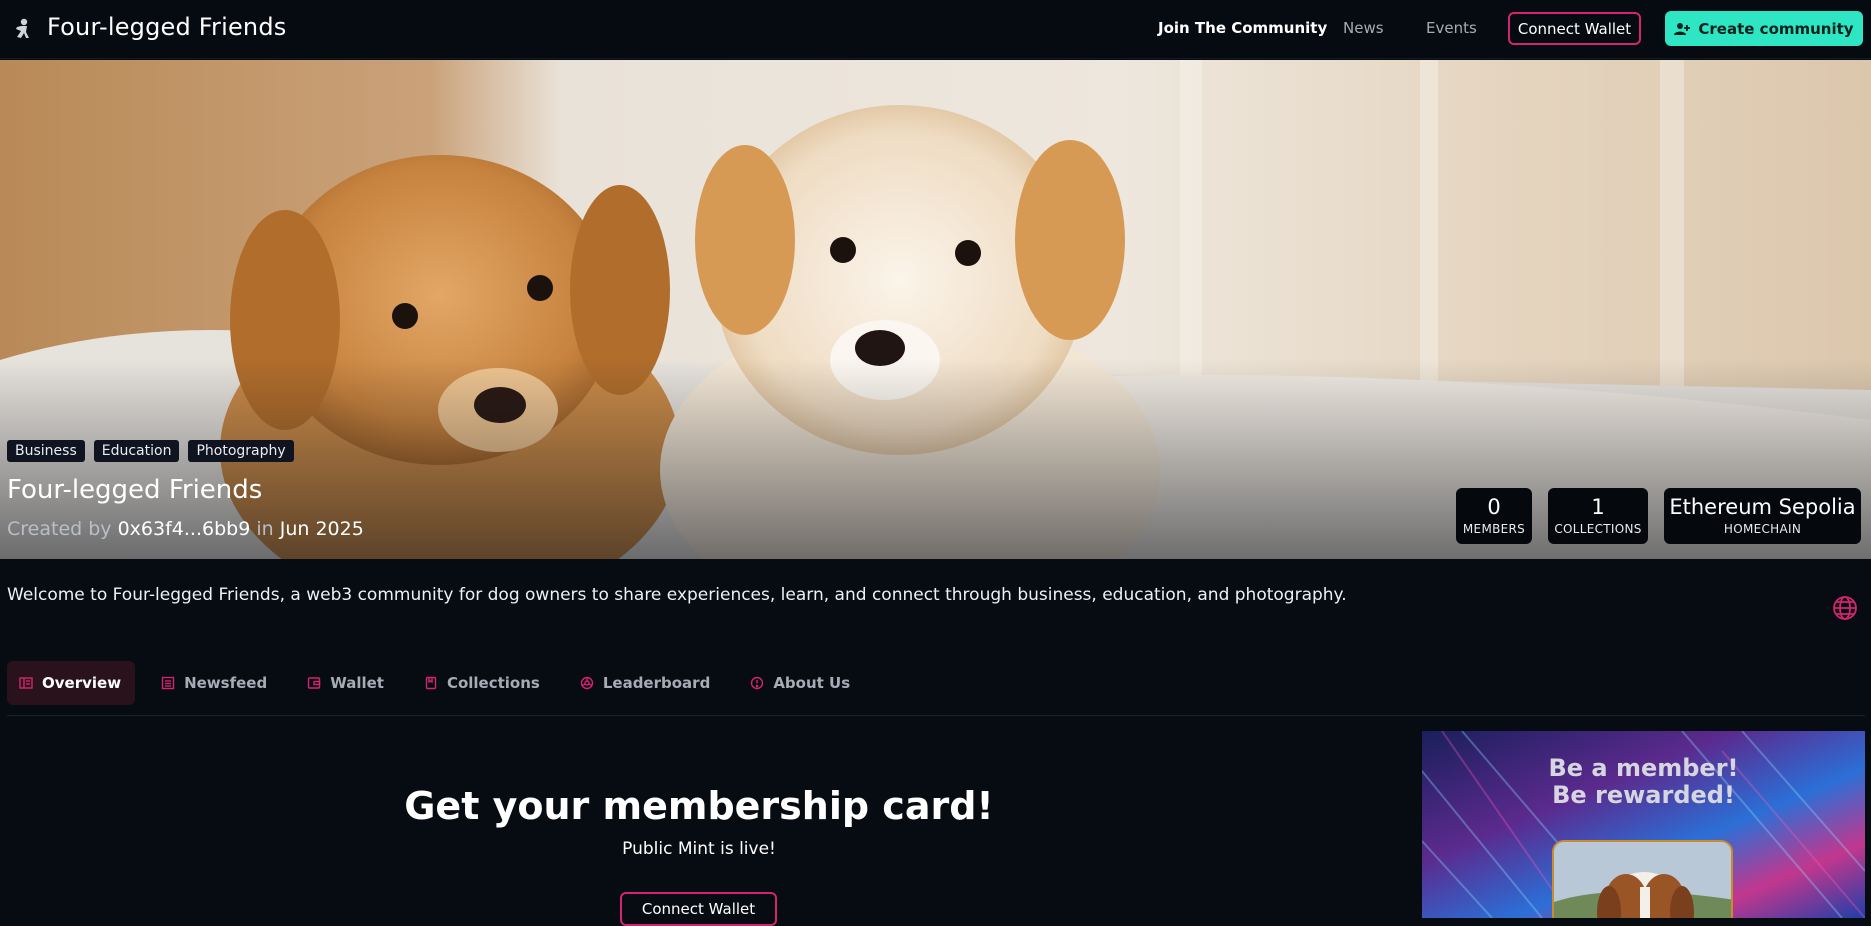 Image resolution: width=1871 pixels, height=926 pixels. I want to click on tab-wallet: Wallet, so click(346, 683).